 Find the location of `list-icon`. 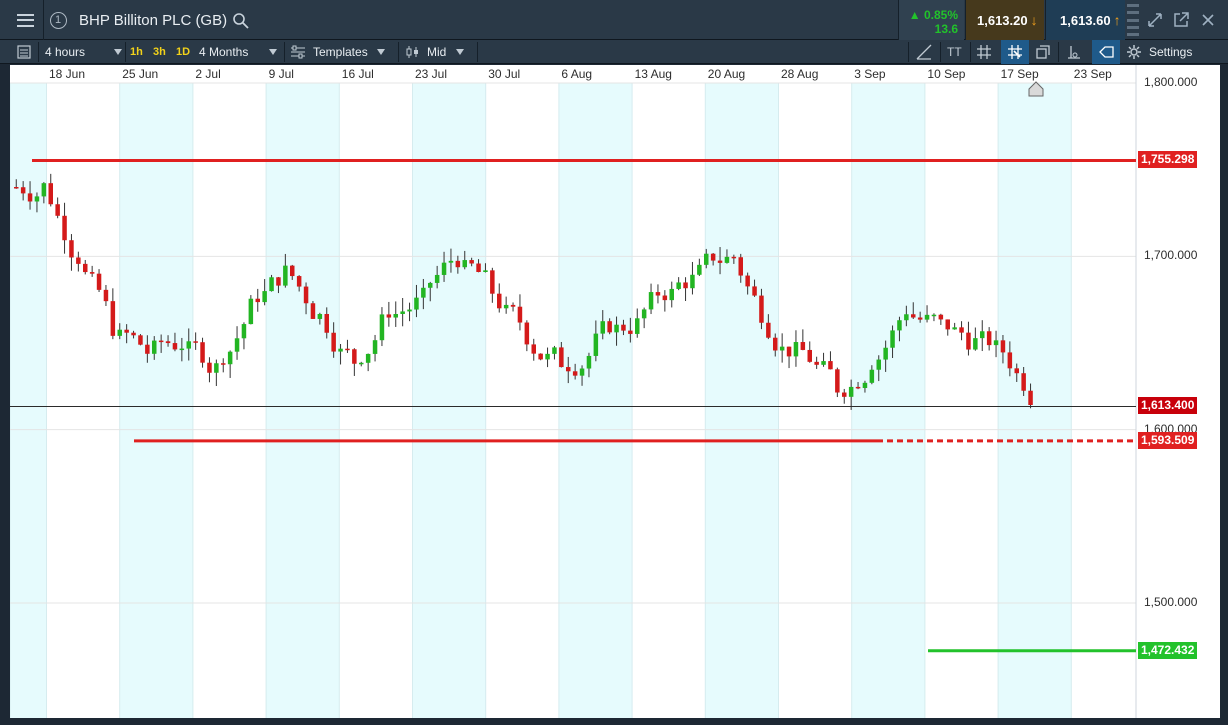

list-icon is located at coordinates (24, 52).